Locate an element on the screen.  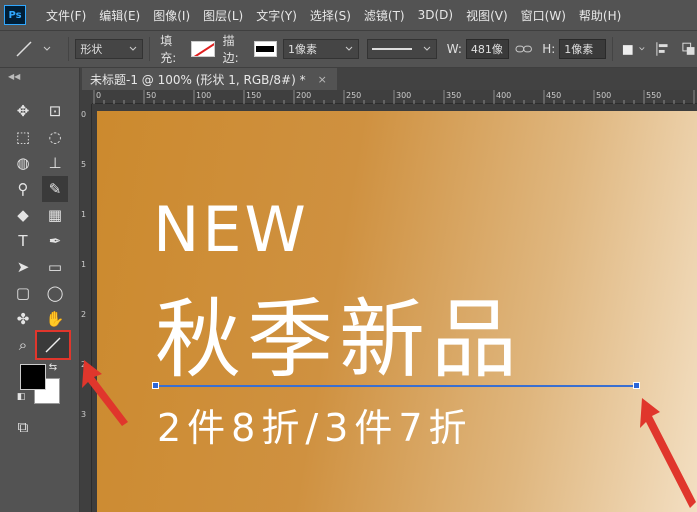
menu-help: 帮助(H) is located at coordinates (600, 15).